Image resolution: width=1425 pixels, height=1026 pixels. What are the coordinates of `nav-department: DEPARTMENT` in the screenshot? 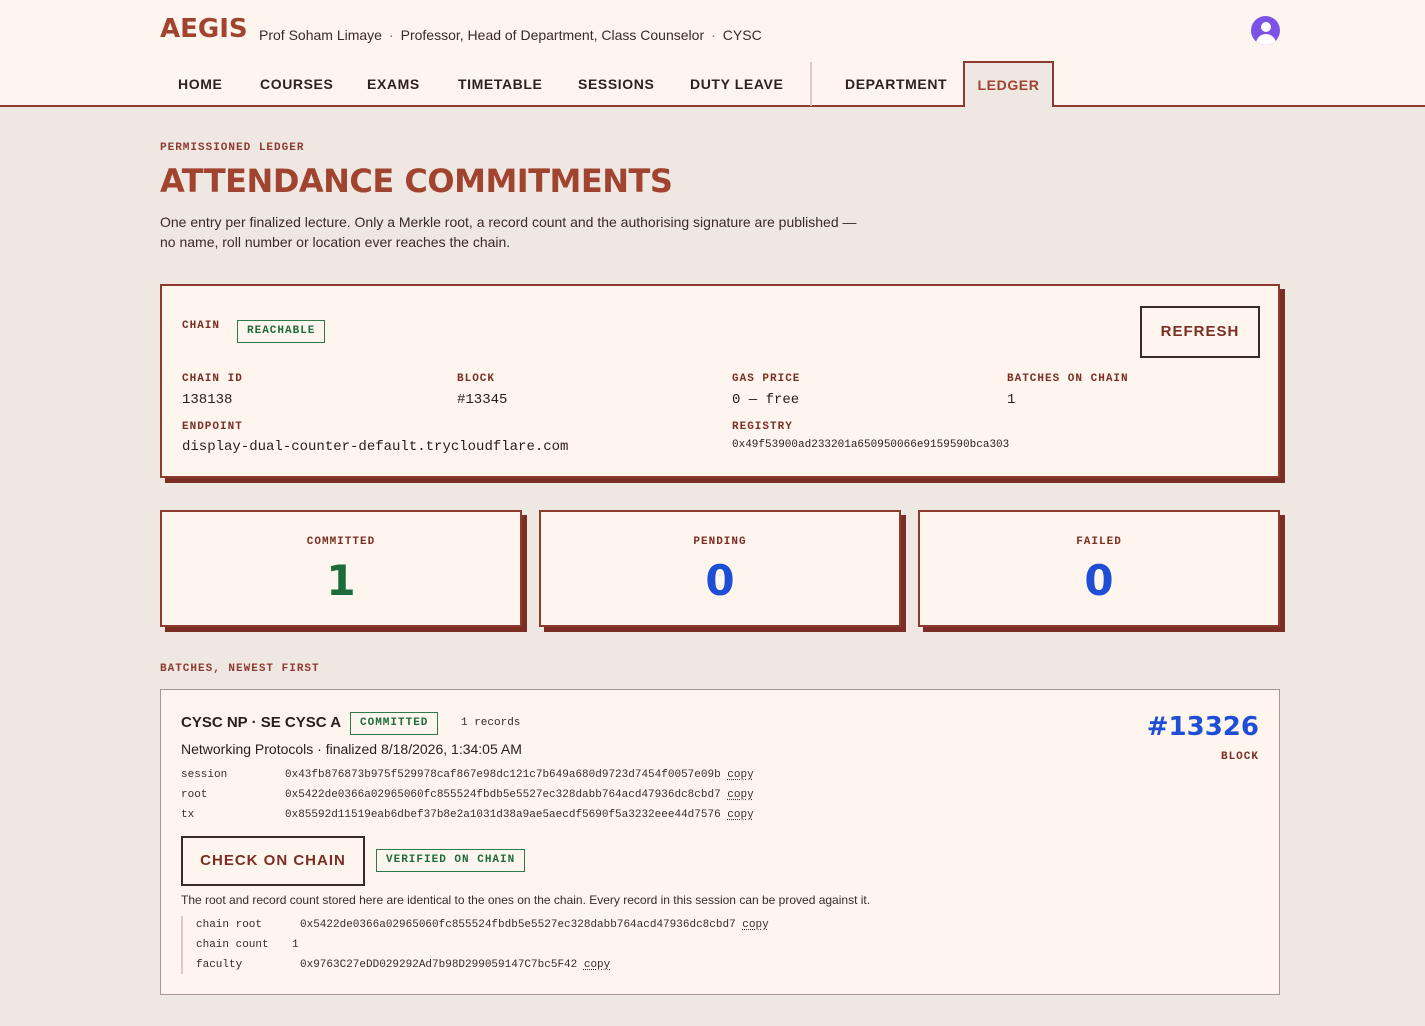 It's located at (896, 84).